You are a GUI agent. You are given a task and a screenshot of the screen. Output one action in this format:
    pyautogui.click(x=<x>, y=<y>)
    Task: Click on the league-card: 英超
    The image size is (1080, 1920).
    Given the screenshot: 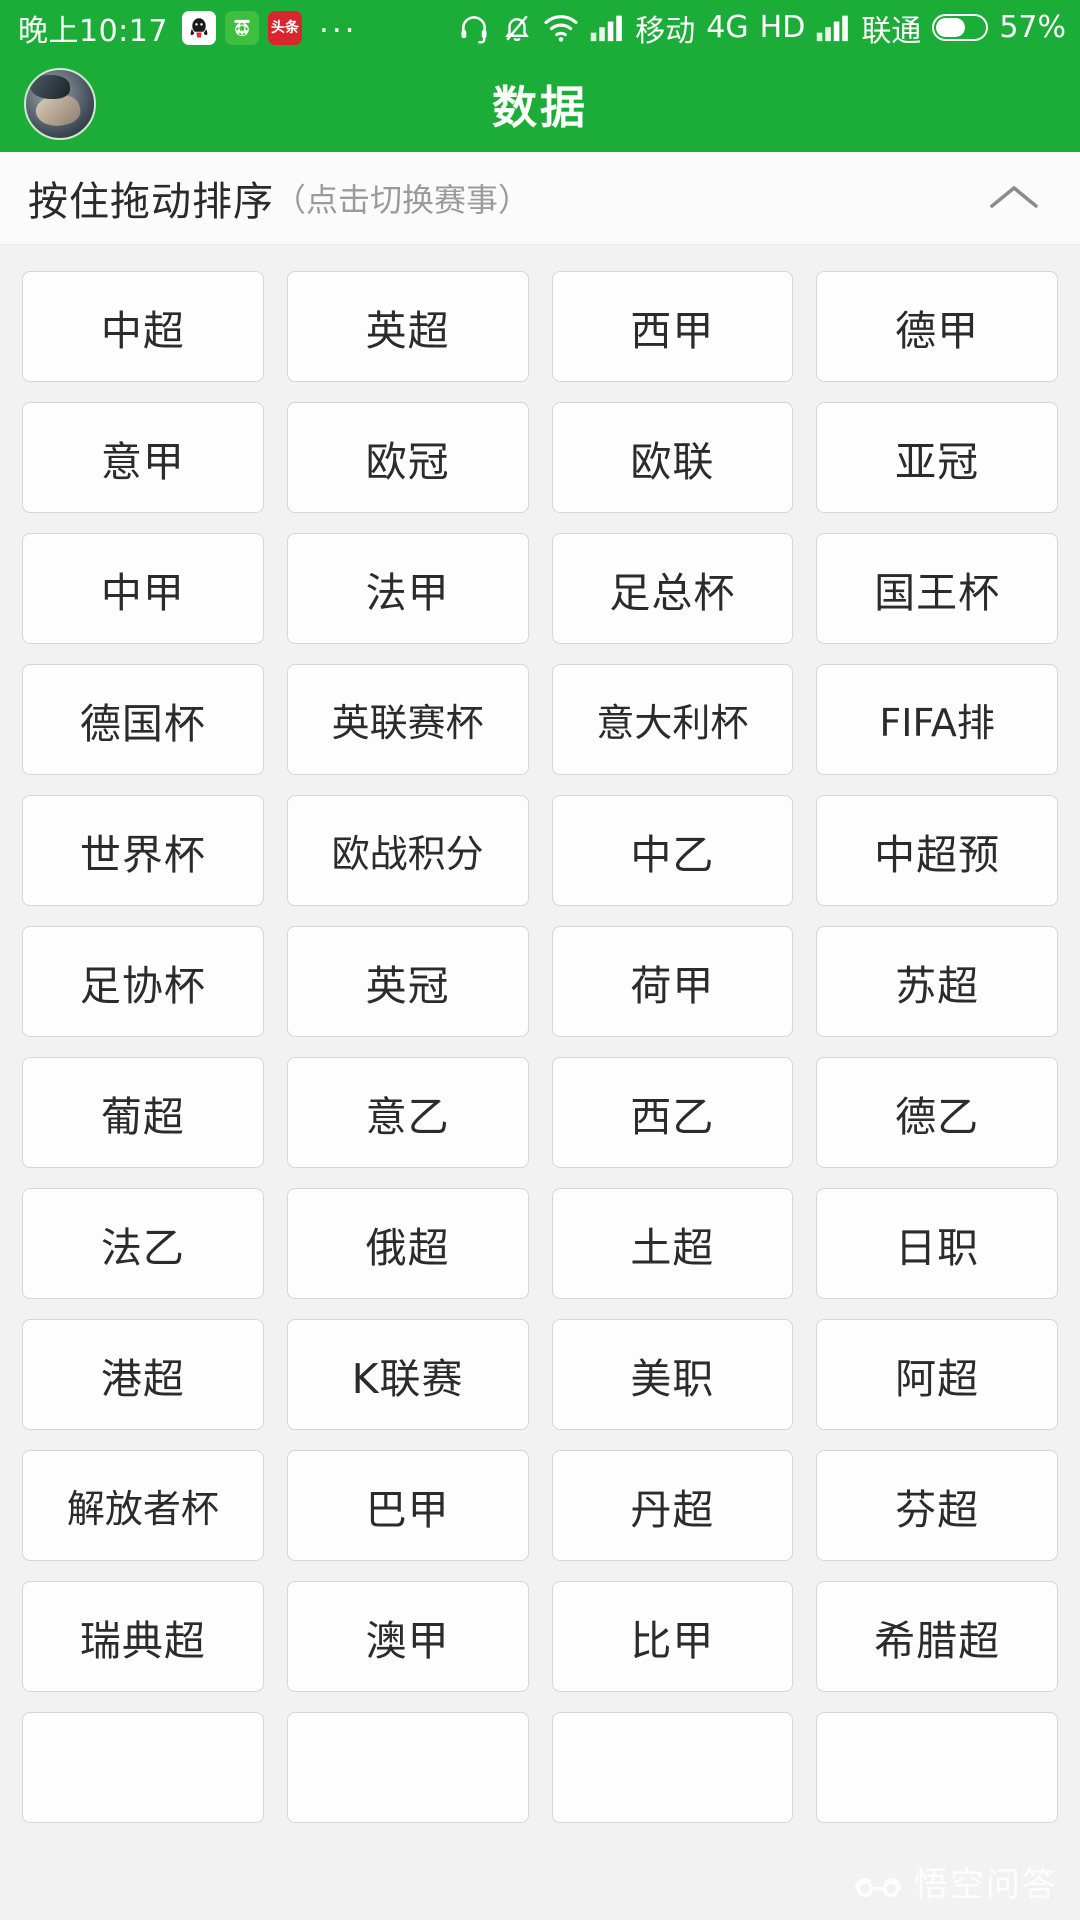 What is the action you would take?
    pyautogui.click(x=407, y=326)
    